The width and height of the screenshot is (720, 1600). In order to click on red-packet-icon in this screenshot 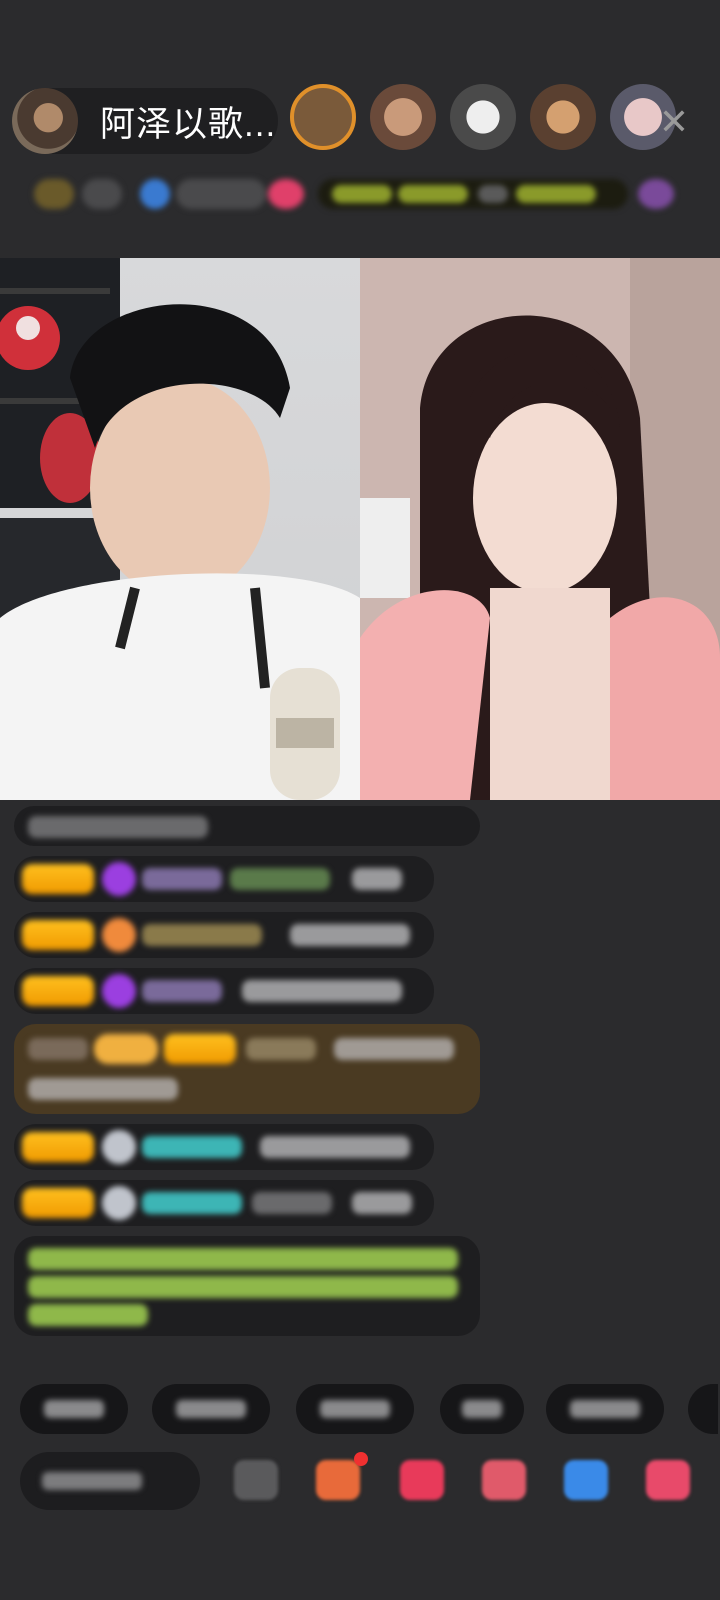, I will do `click(422, 1480)`.